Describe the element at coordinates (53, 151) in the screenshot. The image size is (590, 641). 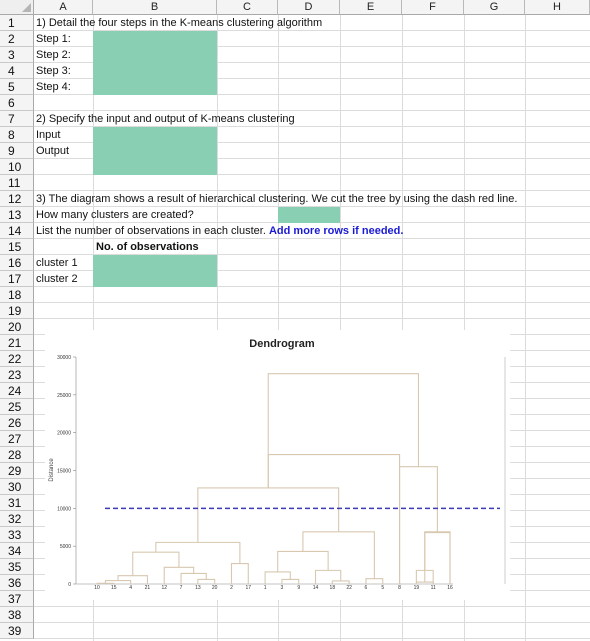
I see `output-label: Output` at that location.